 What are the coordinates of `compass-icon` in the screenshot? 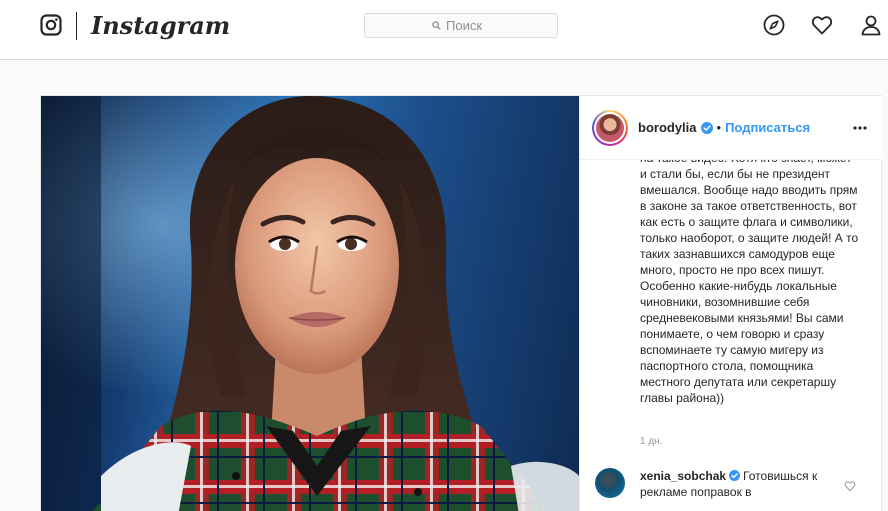 It's located at (774, 25).